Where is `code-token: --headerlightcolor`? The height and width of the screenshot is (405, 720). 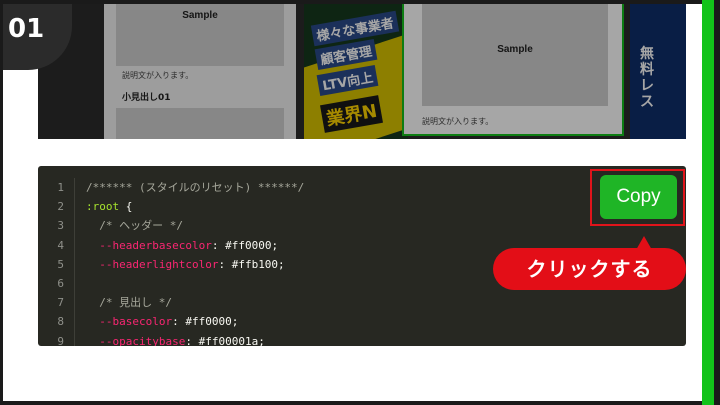 code-token: --headerlightcolor is located at coordinates (152, 264).